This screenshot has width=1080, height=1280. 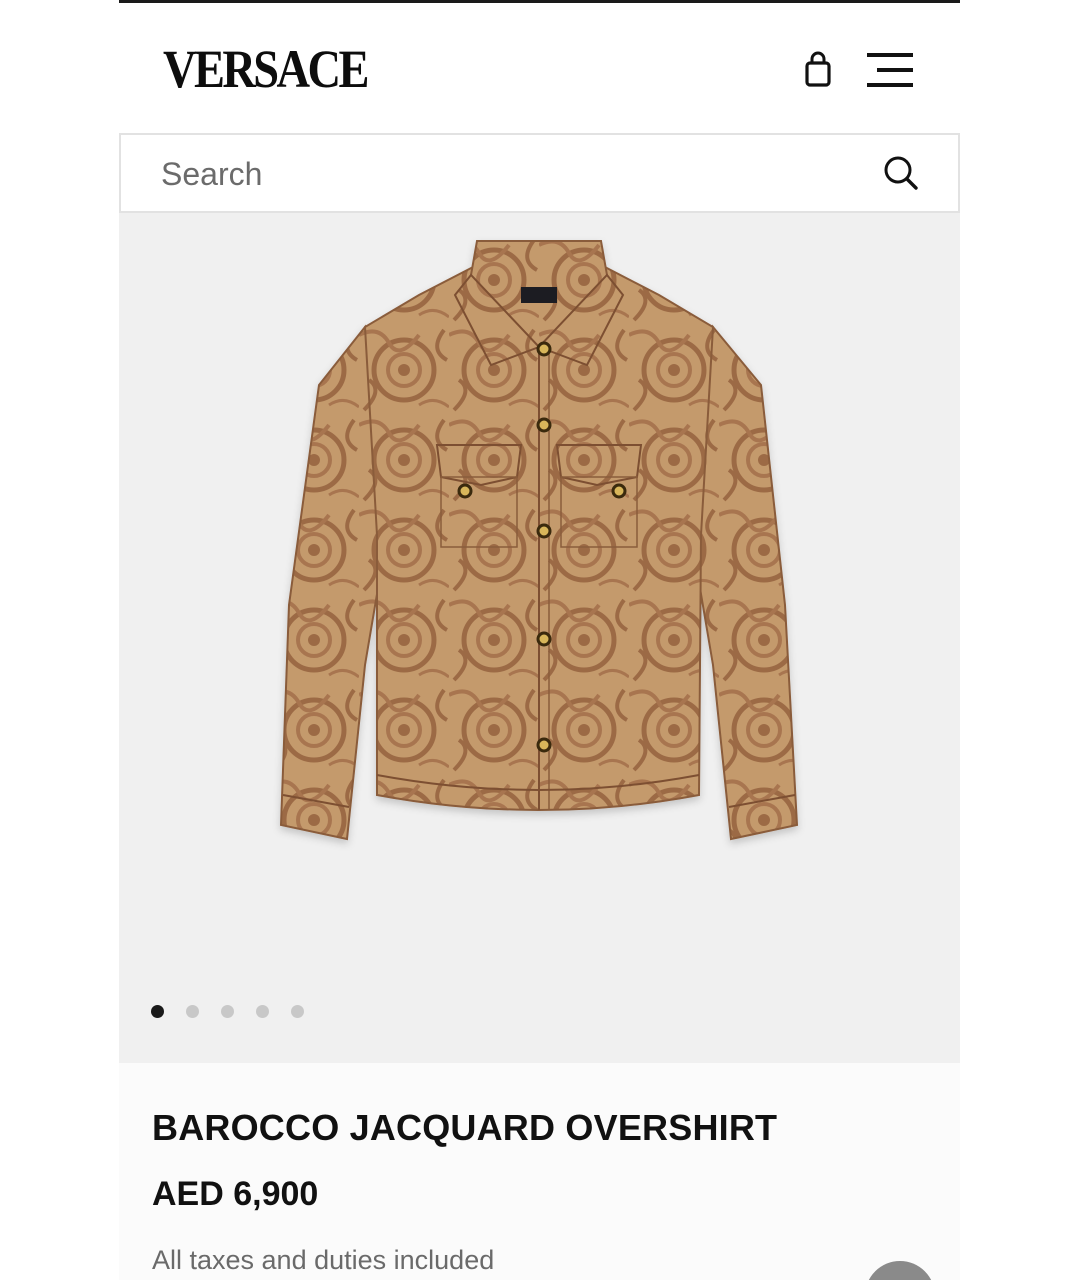 I want to click on carousel-pagination, so click(x=227, y=1012).